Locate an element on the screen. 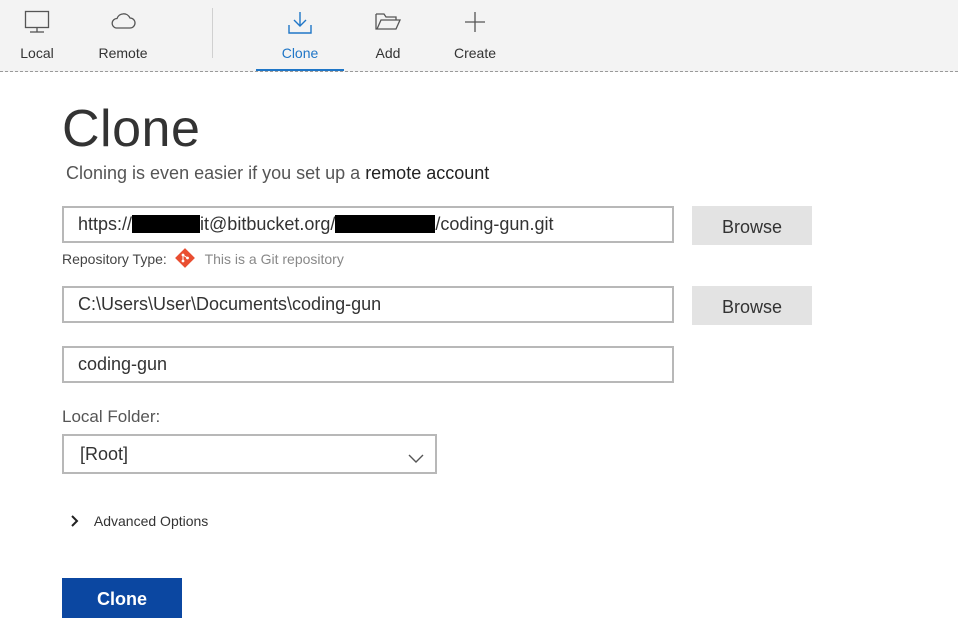 This screenshot has width=958, height=623. folder-open-icon is located at coordinates (388, 22).